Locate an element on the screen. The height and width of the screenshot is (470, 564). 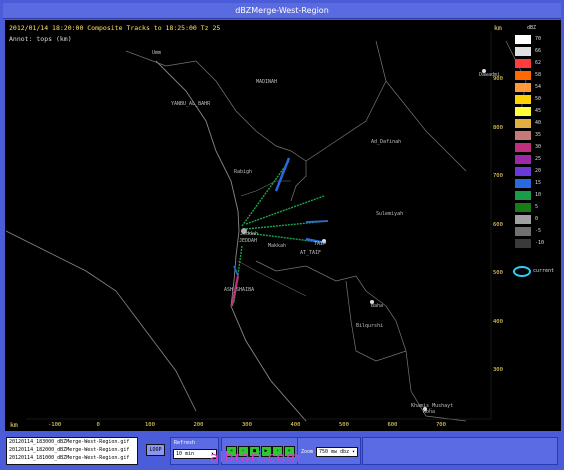
place-label: Makkah is located at coordinates (277, 246).